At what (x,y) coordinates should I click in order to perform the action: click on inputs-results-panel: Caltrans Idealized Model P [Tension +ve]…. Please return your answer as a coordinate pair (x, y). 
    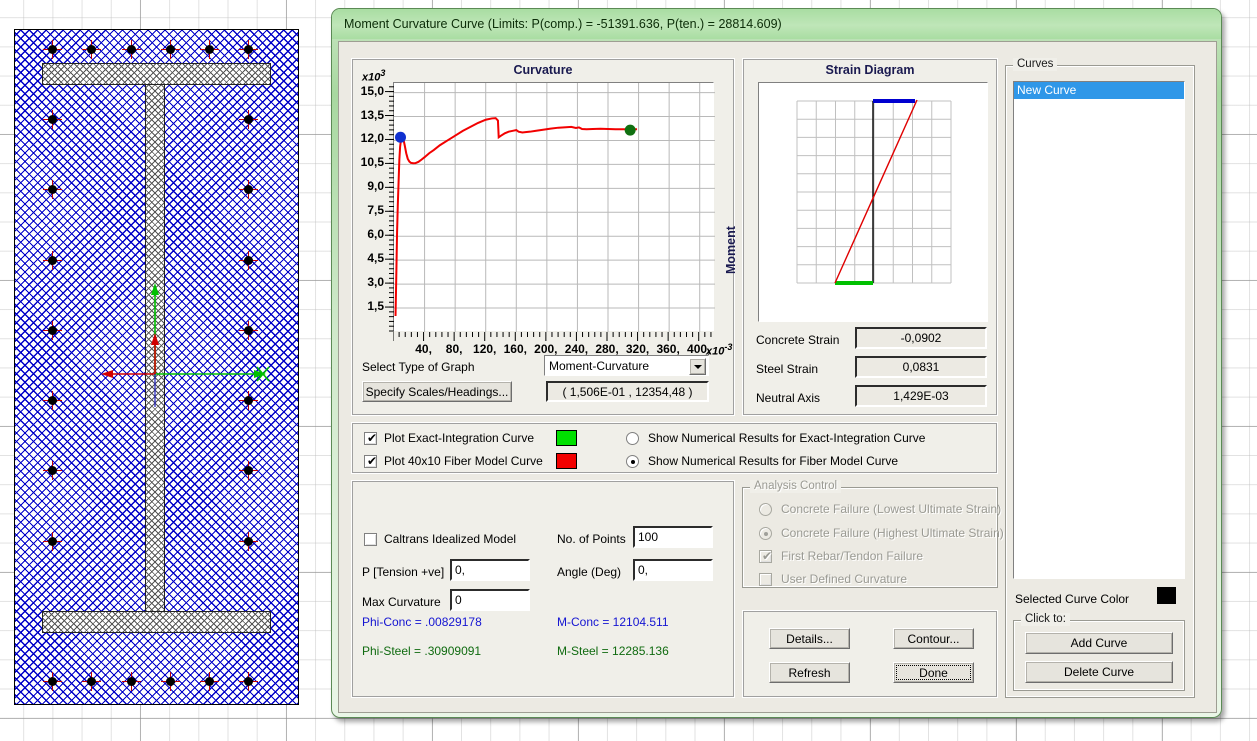
    Looking at the image, I should click on (543, 589).